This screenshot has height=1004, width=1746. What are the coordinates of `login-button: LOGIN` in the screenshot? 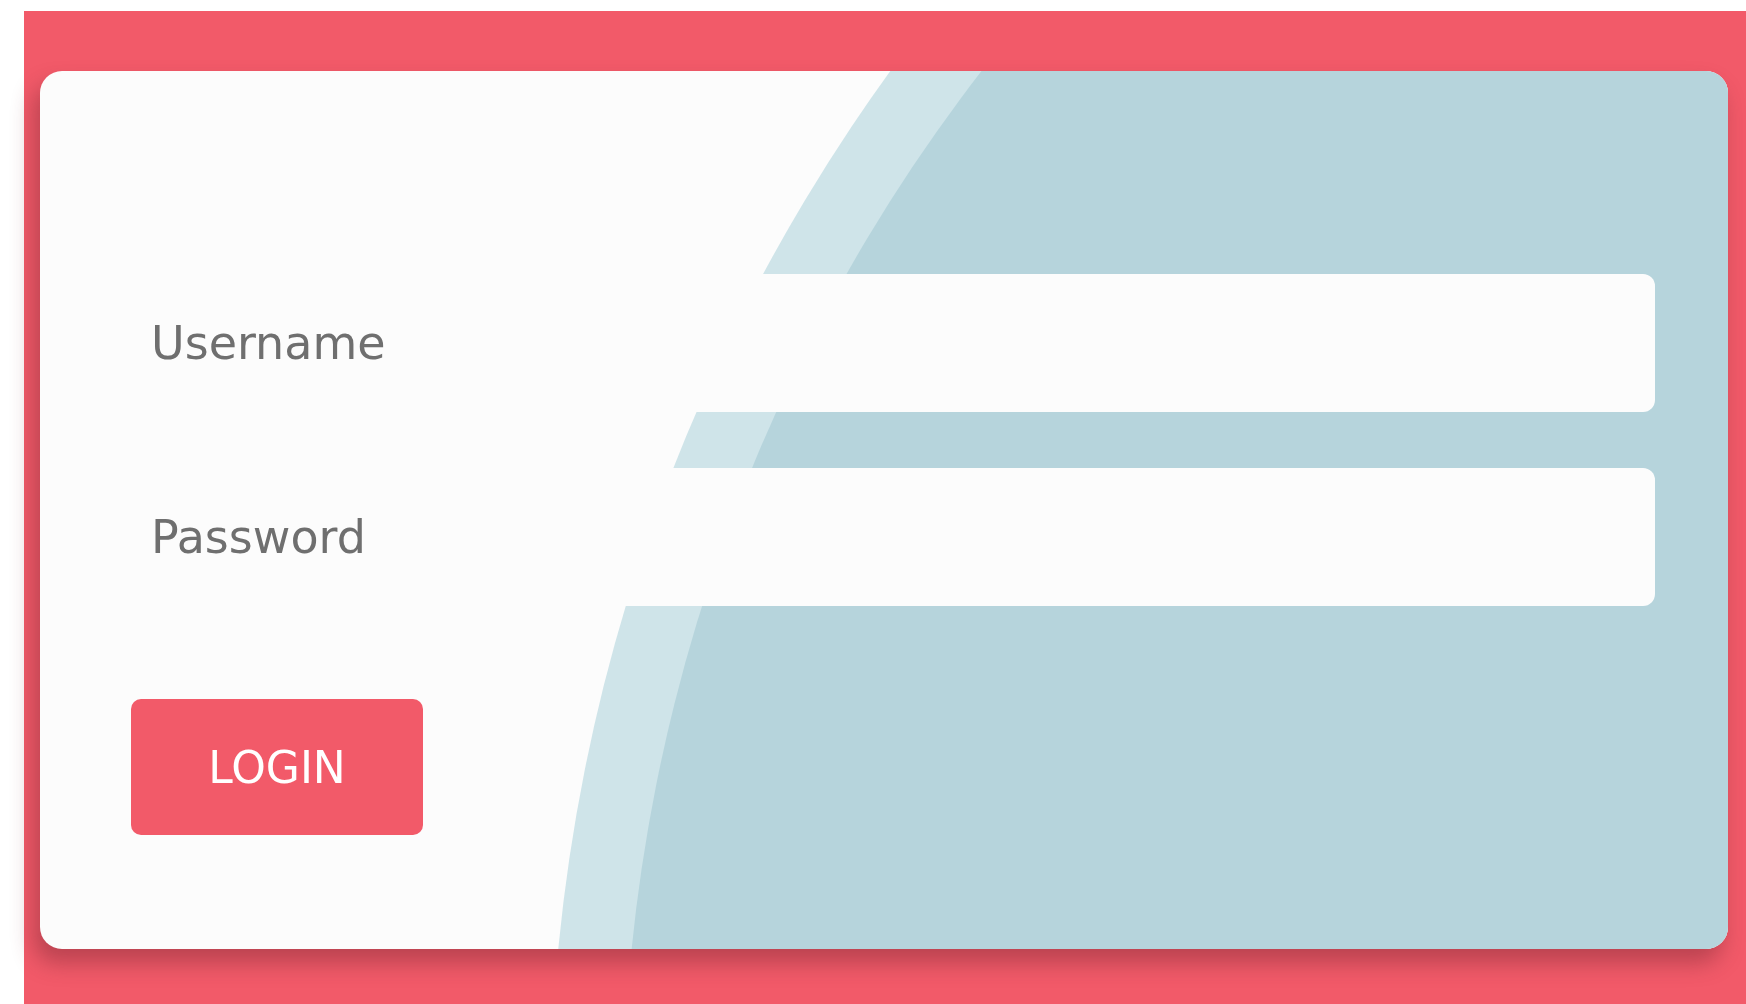 It's located at (277, 767).